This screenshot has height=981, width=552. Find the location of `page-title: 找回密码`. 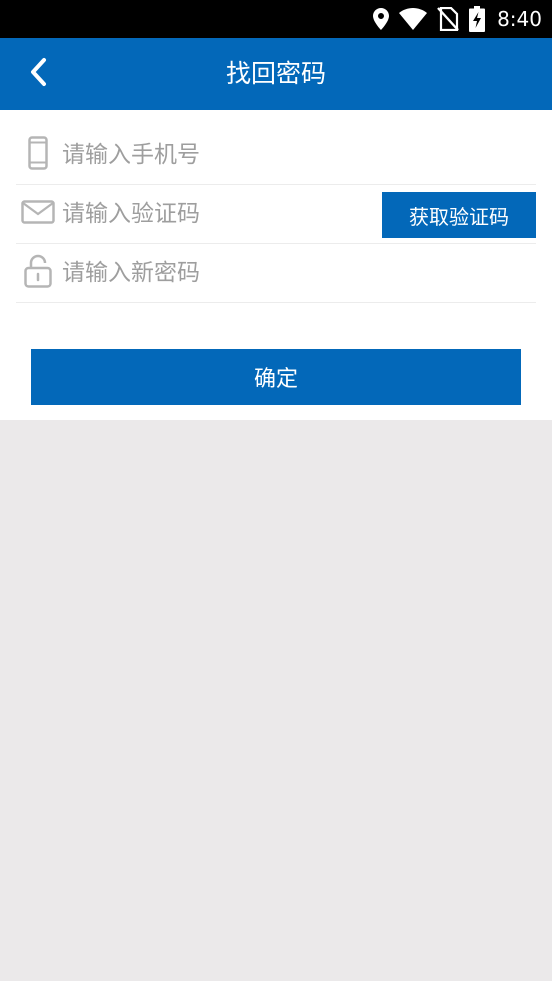

page-title: 找回密码 is located at coordinates (275, 73).